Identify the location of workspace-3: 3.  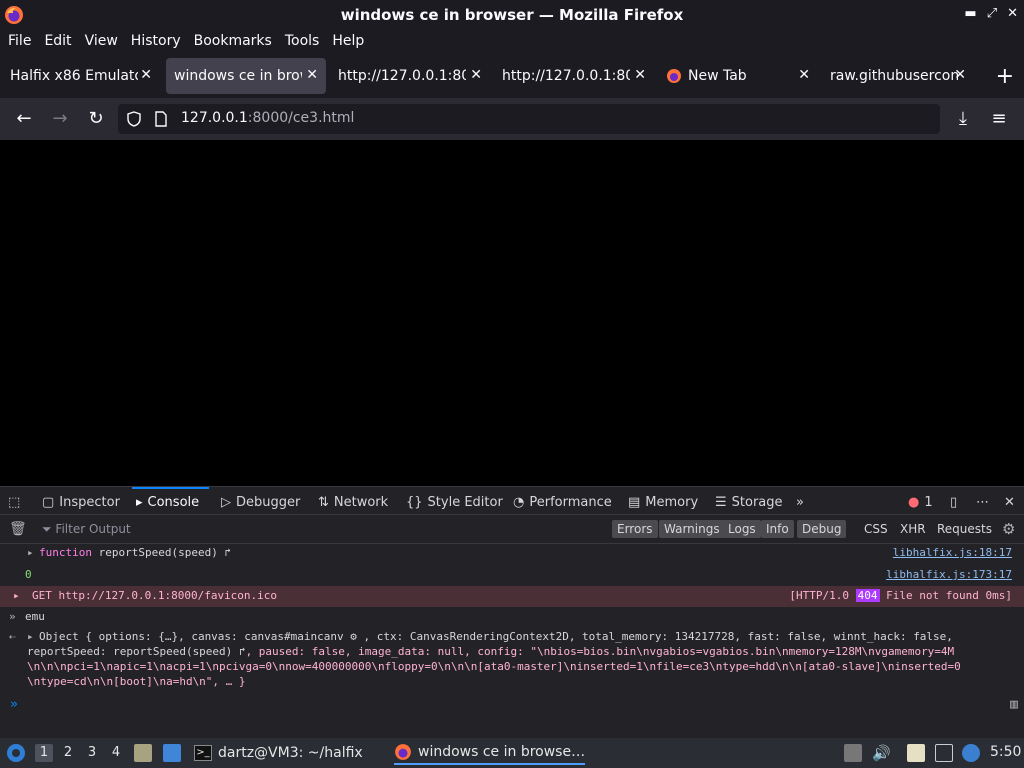
(92, 753).